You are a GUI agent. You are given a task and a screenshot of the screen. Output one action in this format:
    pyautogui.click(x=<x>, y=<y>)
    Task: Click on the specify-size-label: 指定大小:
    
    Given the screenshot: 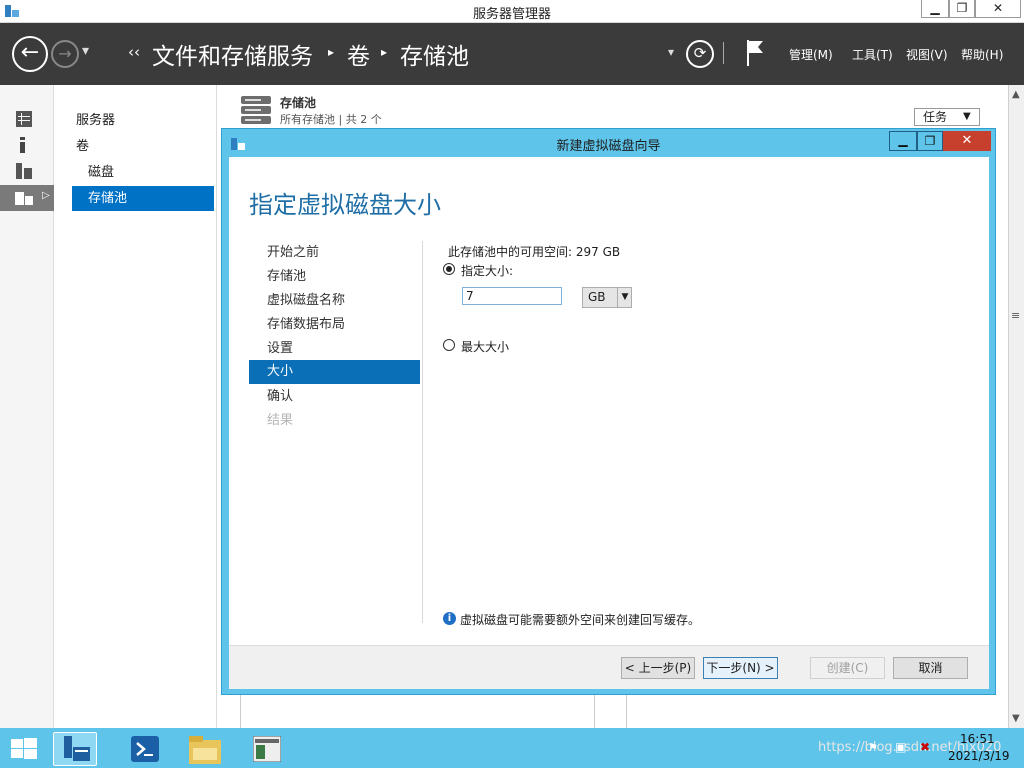 What is the action you would take?
    pyautogui.click(x=487, y=270)
    